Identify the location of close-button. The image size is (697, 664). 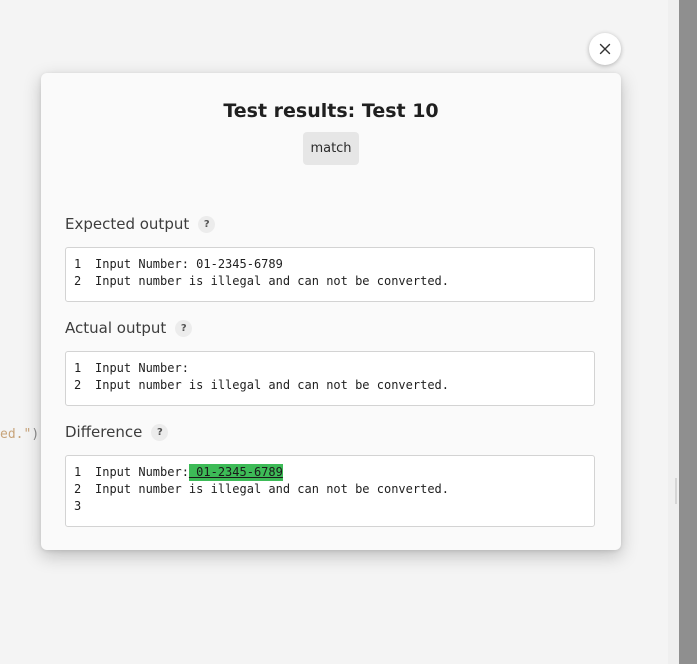
(605, 49).